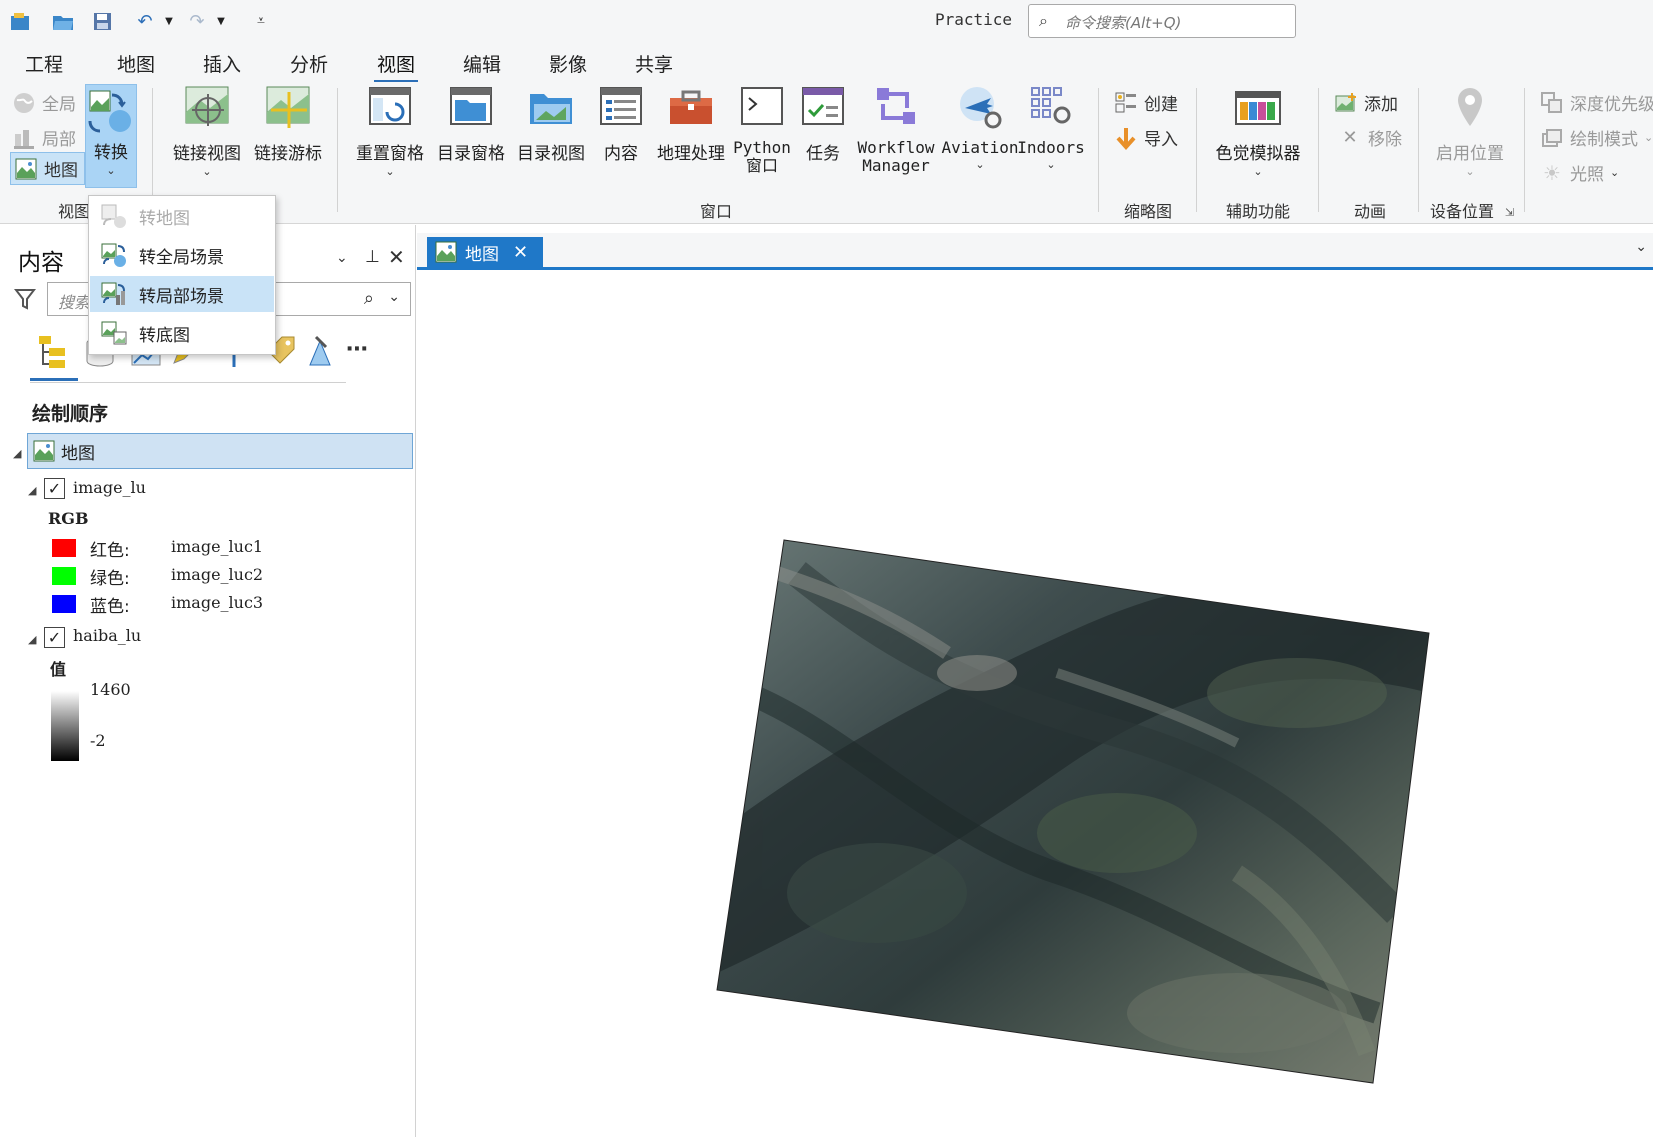 The width and height of the screenshot is (1653, 1137). I want to click on indoors-button: Indoors ⌄, so click(1051, 127).